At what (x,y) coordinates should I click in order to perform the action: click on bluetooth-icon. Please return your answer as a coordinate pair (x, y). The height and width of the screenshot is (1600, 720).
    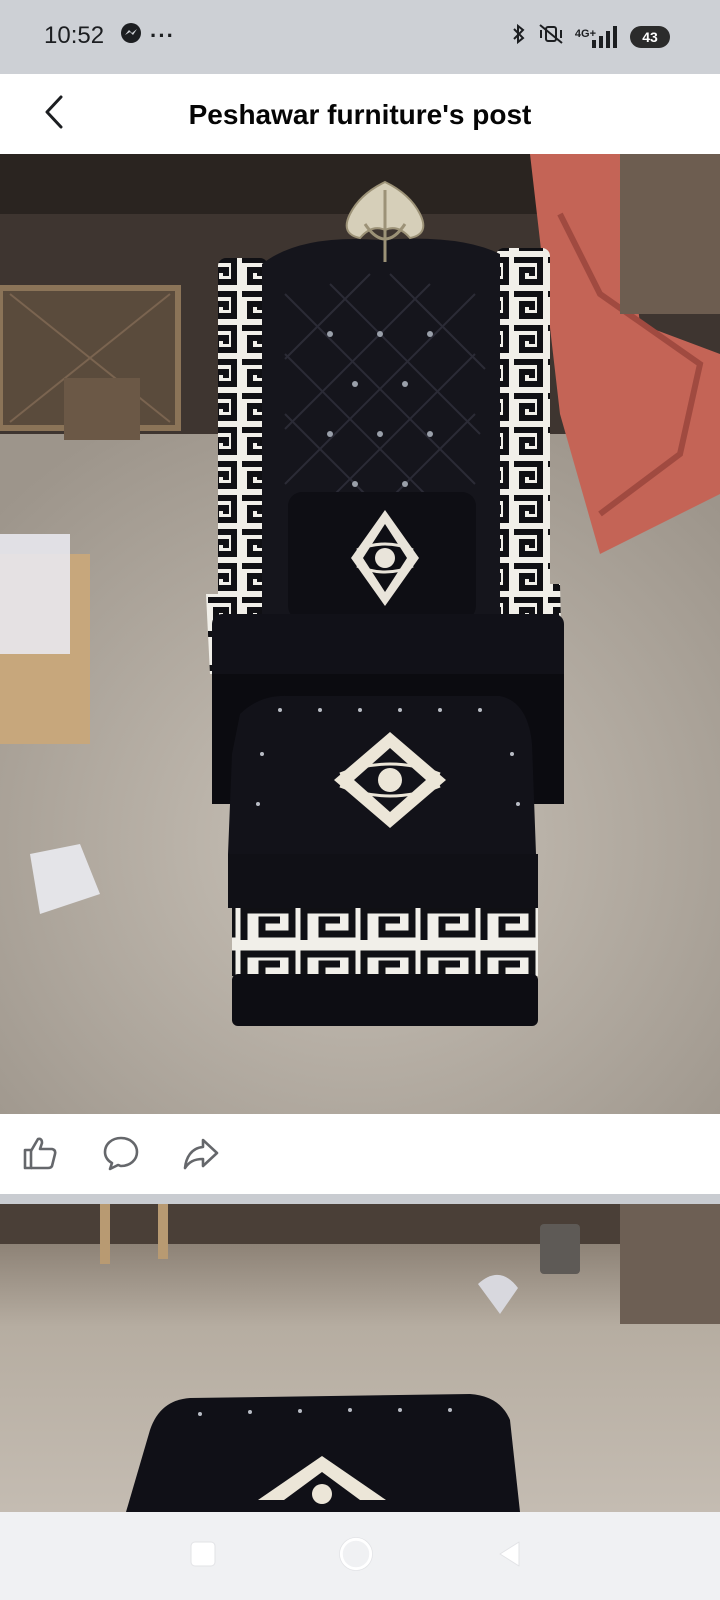
    Looking at the image, I should click on (519, 36).